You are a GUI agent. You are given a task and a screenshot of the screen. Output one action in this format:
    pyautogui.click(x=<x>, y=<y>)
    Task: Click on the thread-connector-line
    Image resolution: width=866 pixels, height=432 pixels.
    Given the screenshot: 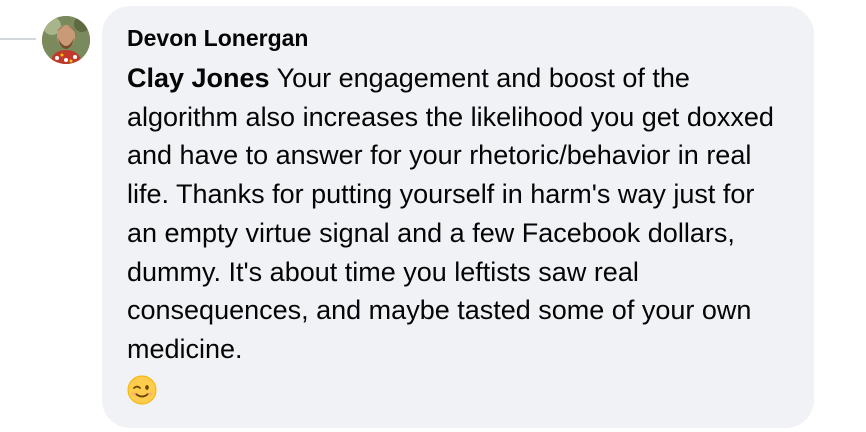 What is the action you would take?
    pyautogui.click(x=18, y=39)
    